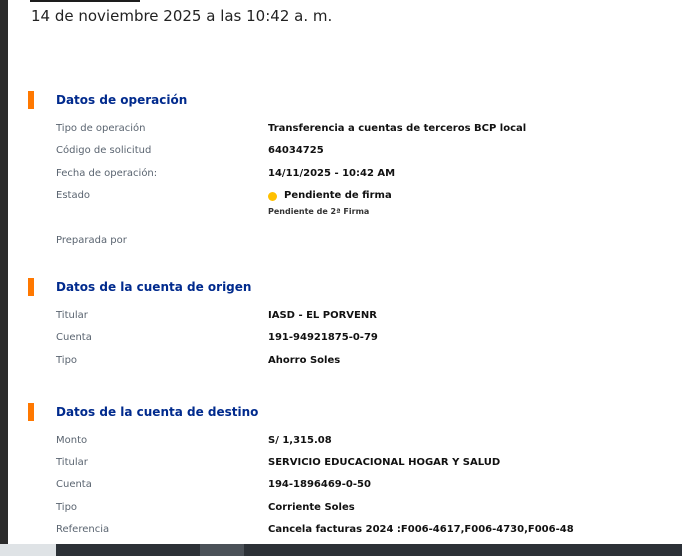 The height and width of the screenshot is (556, 682). What do you see at coordinates (104, 150) in the screenshot?
I see `label-codigo-solicitud: Código de solicitud` at bounding box center [104, 150].